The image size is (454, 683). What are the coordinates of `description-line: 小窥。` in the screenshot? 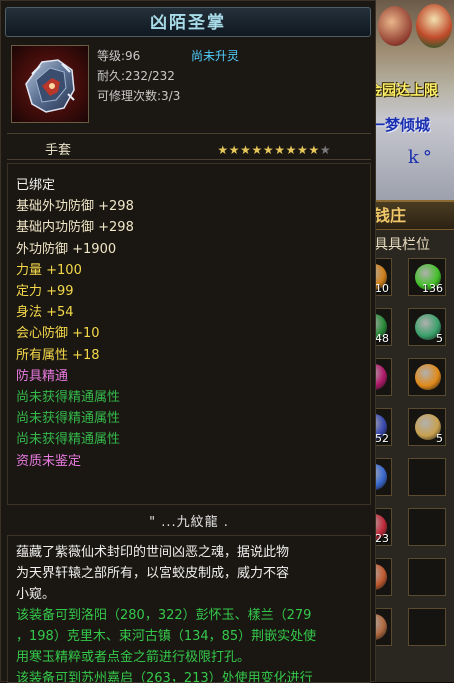 It's located at (36, 594).